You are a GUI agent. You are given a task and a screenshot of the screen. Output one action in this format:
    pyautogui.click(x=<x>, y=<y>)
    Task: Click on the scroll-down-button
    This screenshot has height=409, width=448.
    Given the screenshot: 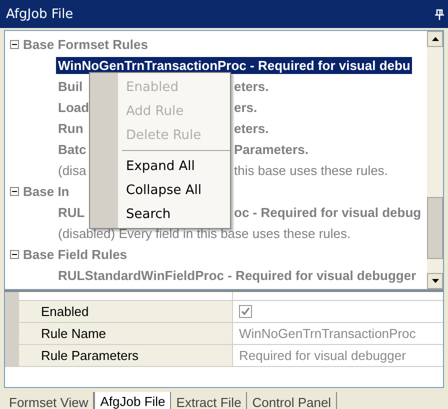 What is the action you would take?
    pyautogui.click(x=435, y=281)
    